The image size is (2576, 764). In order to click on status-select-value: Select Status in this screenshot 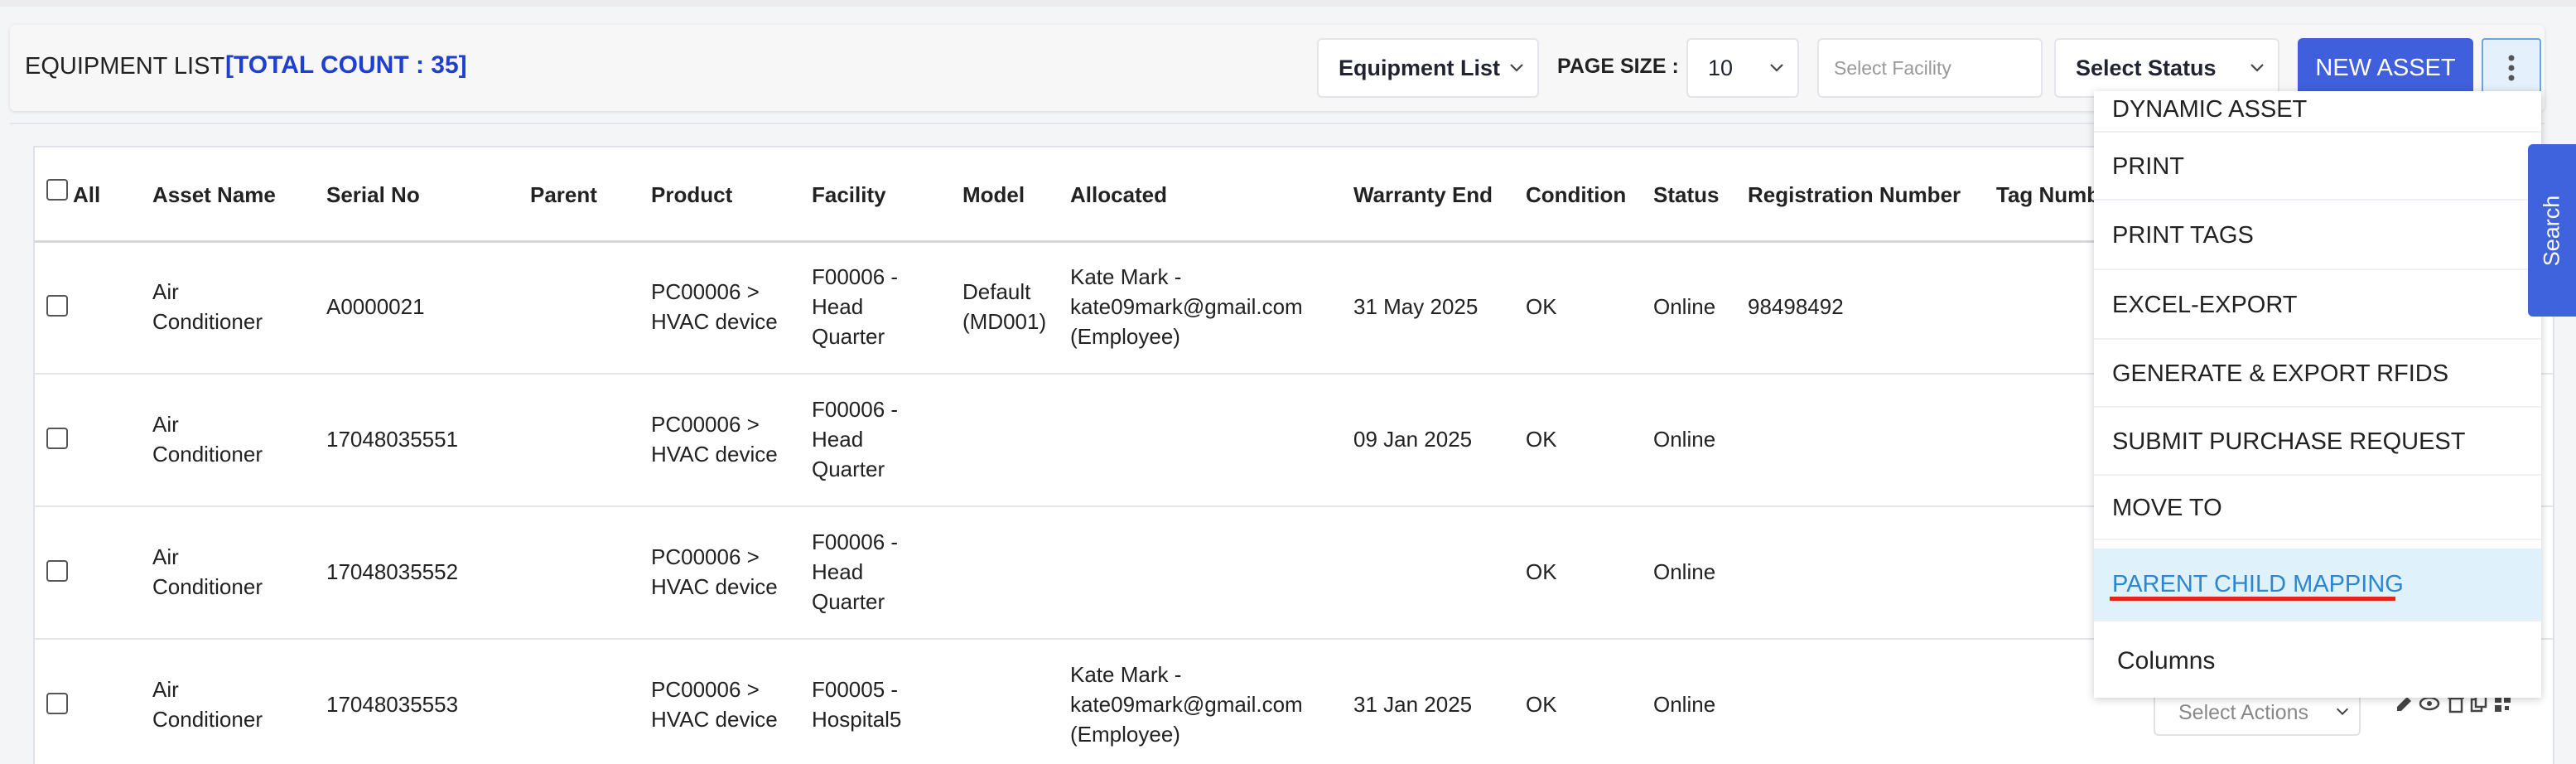, I will do `click(2146, 67)`.